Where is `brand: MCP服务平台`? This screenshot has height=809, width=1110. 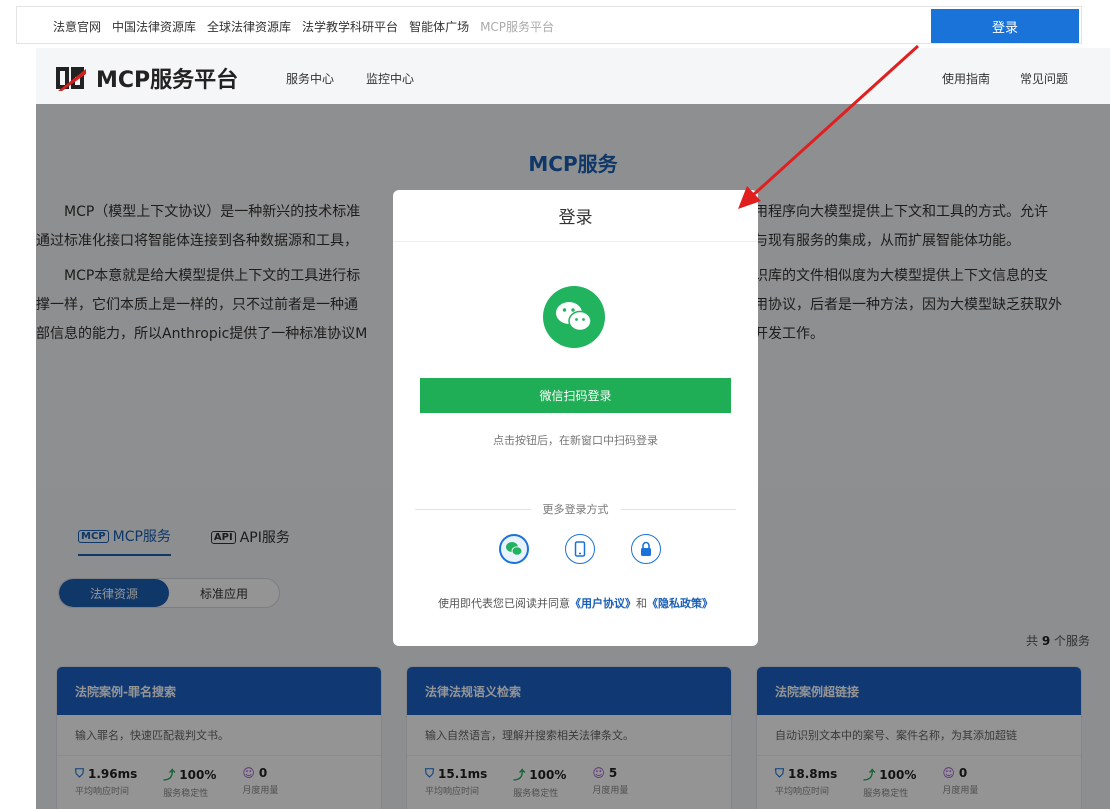 brand: MCP服务平台 is located at coordinates (147, 78).